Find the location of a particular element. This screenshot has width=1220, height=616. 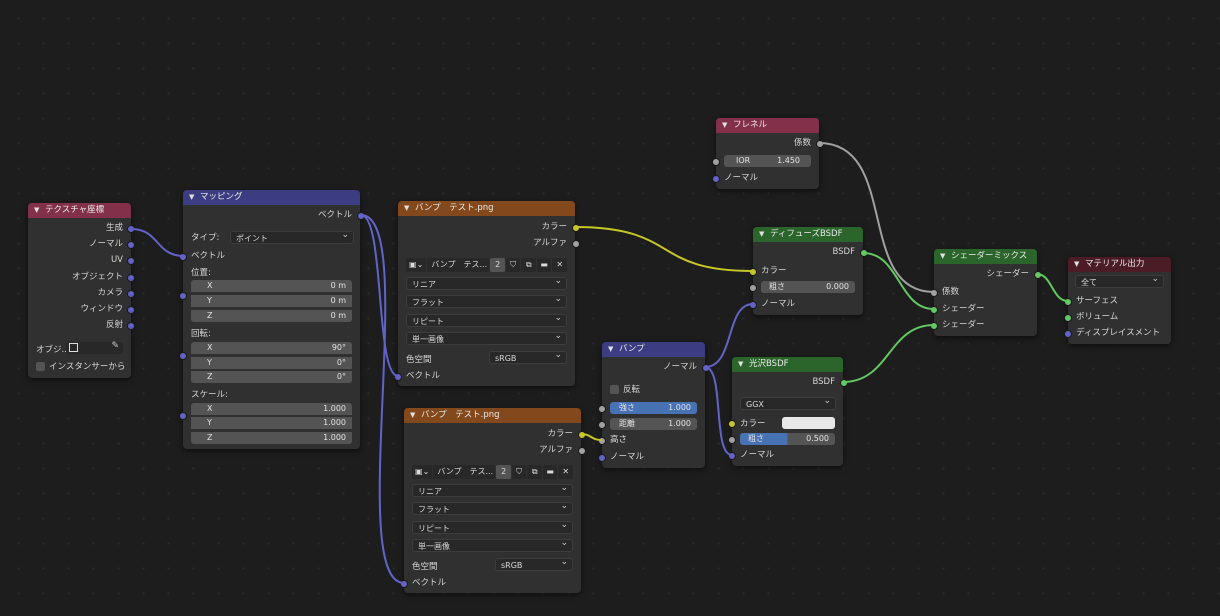

close-icon: ✕ is located at coordinates (565, 472).